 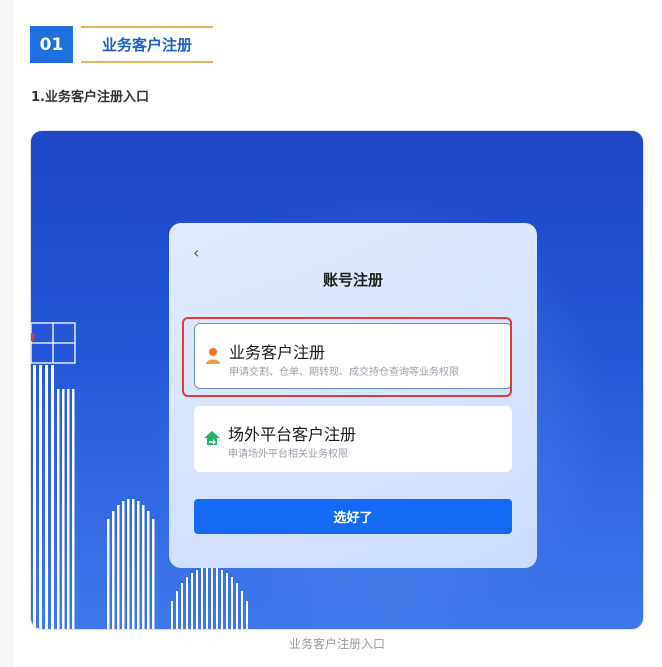 I want to click on option-label: 场外平台客户注册, so click(x=292, y=434).